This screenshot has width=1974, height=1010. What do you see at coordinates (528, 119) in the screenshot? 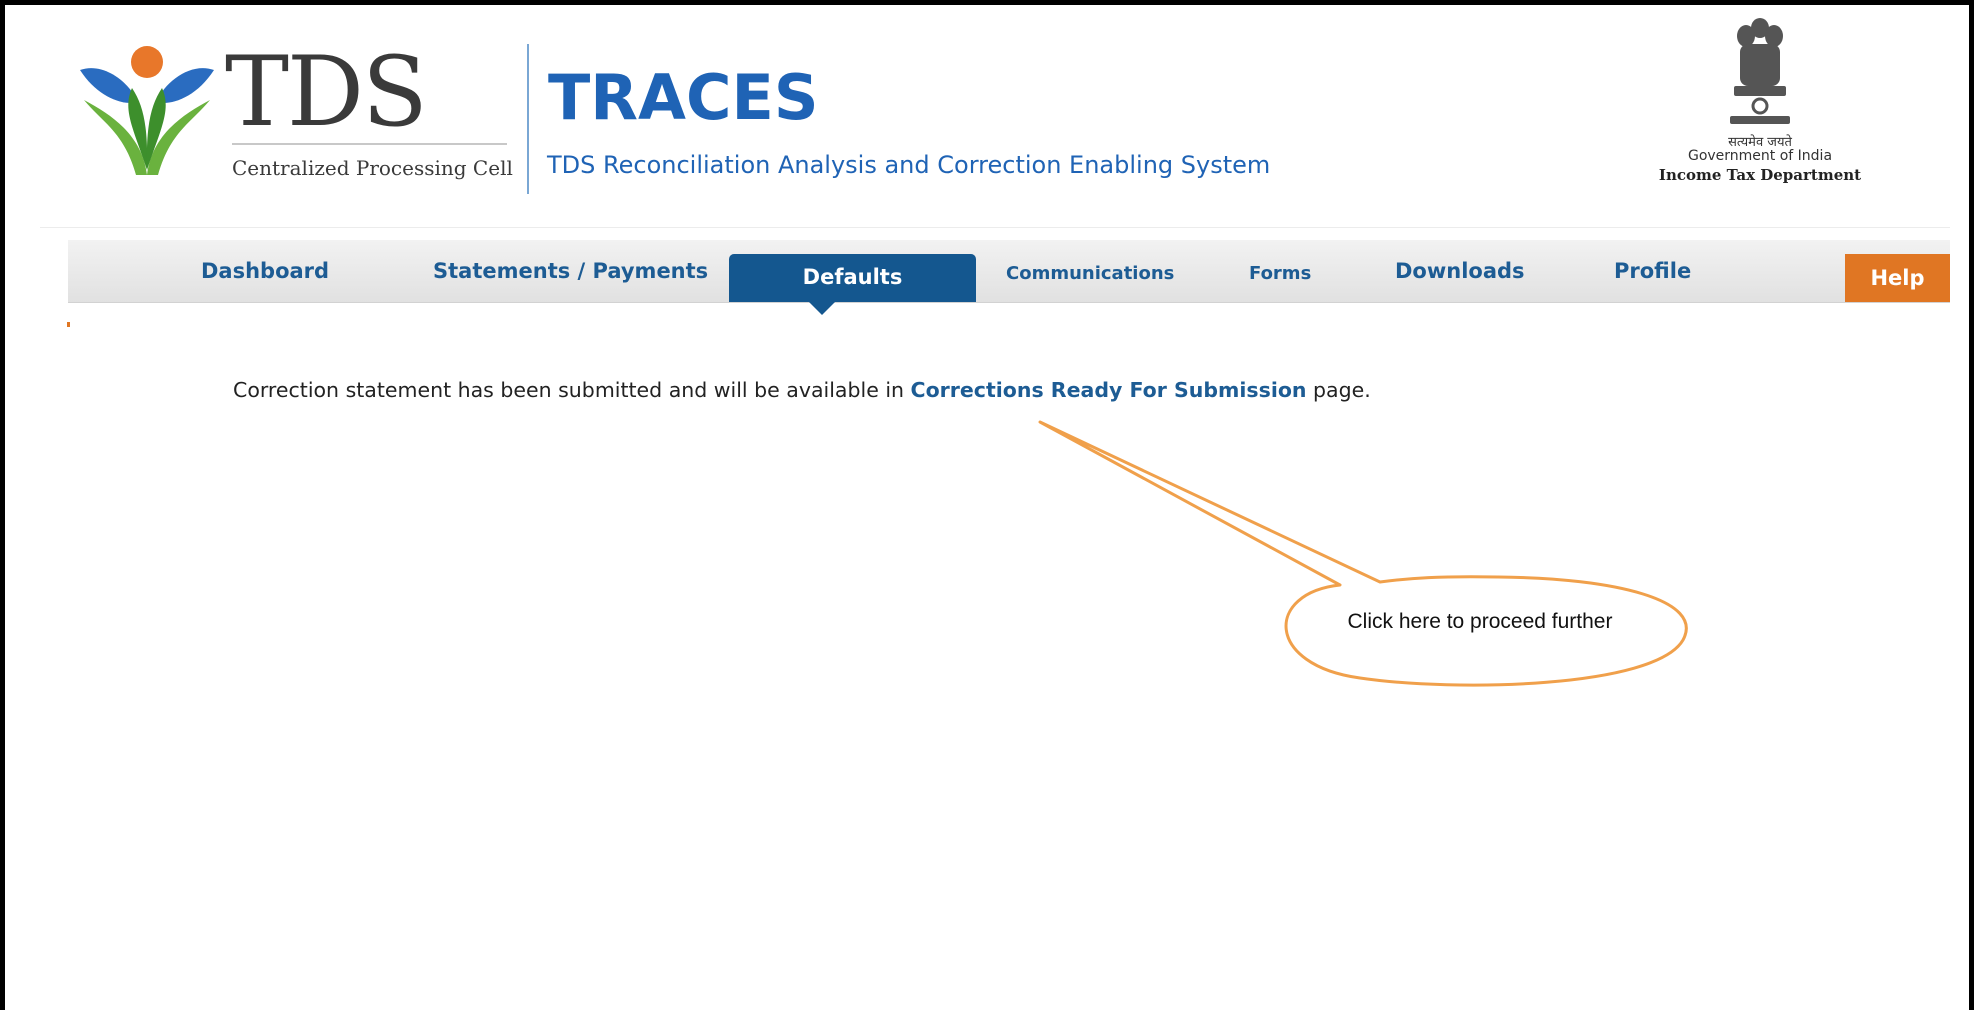
I see `header-divider` at bounding box center [528, 119].